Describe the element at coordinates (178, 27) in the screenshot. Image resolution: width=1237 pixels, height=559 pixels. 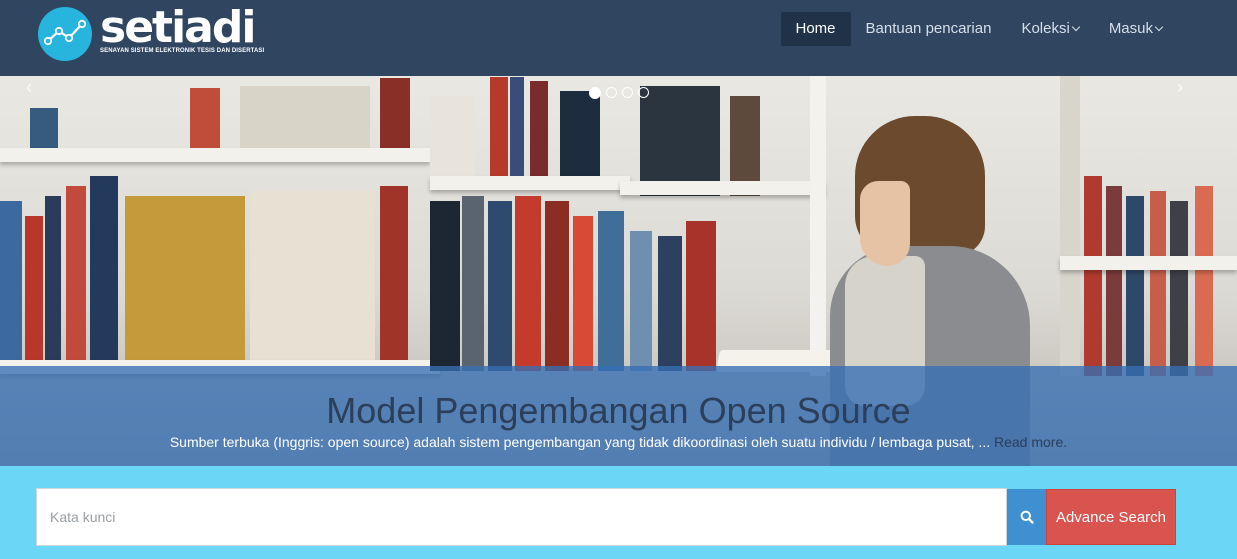
I see `brand-name: setiadi` at that location.